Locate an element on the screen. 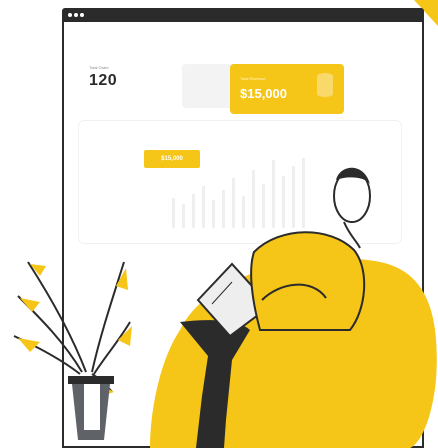 This screenshot has height=448, width=438. person-head is located at coordinates (352, 208).